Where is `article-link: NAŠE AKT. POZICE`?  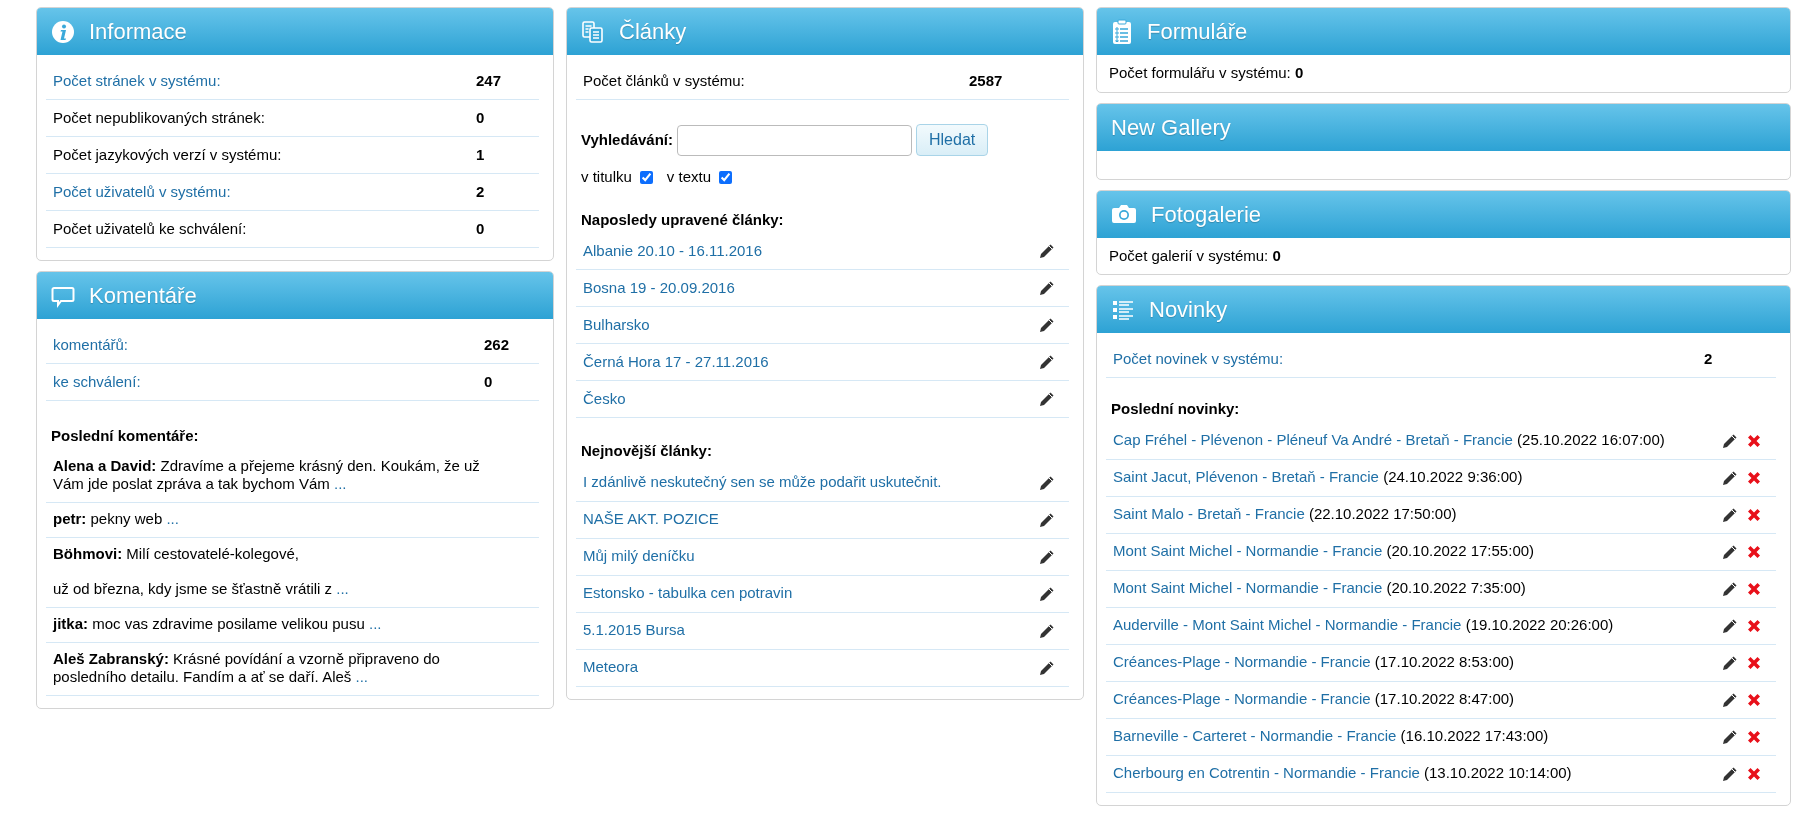 article-link: NAŠE AKT. POZICE is located at coordinates (807, 519).